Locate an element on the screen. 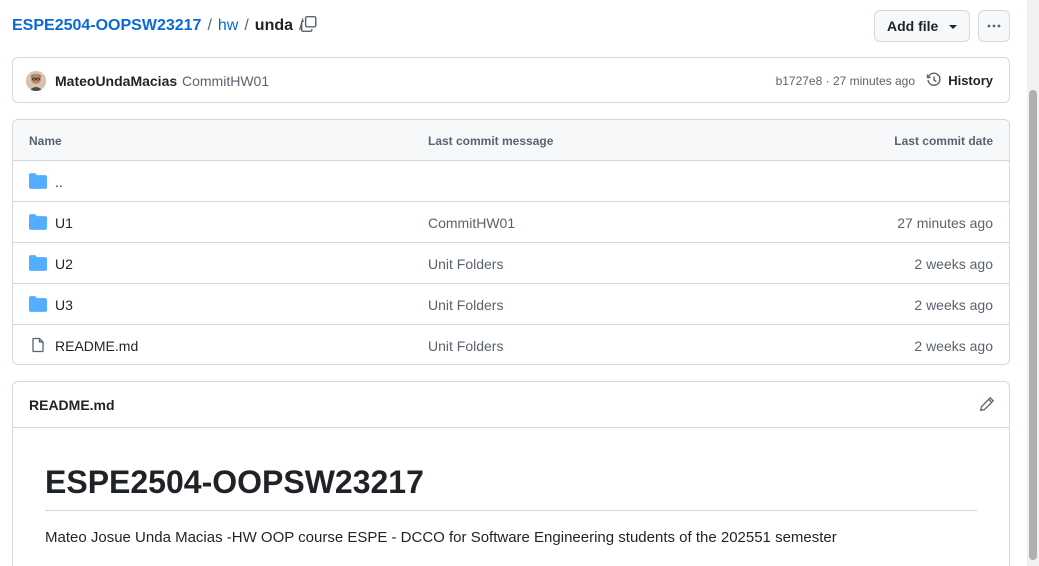  kebab-horizontal-icon is located at coordinates (994, 26).